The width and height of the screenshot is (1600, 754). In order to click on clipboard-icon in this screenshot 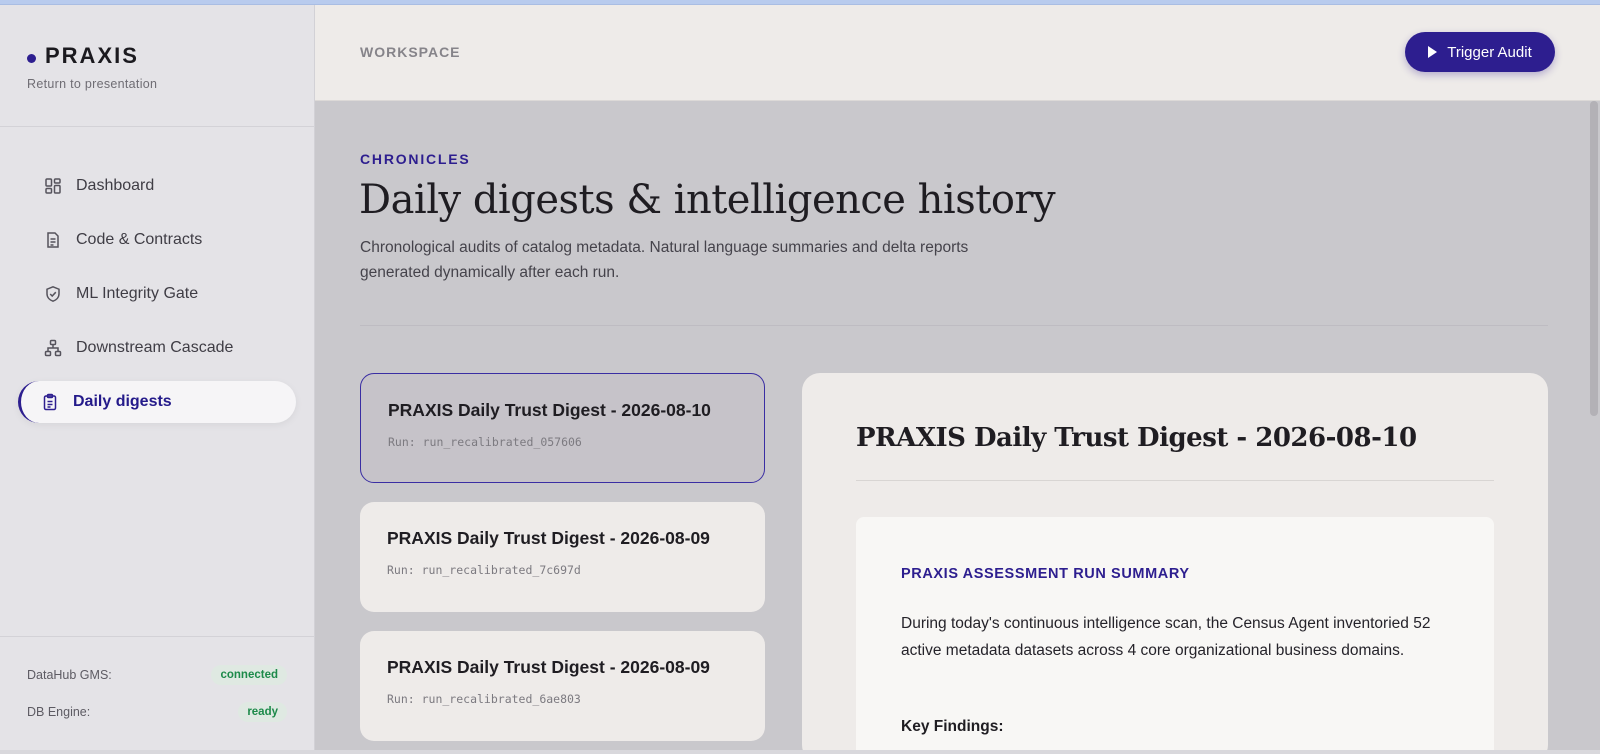, I will do `click(50, 402)`.